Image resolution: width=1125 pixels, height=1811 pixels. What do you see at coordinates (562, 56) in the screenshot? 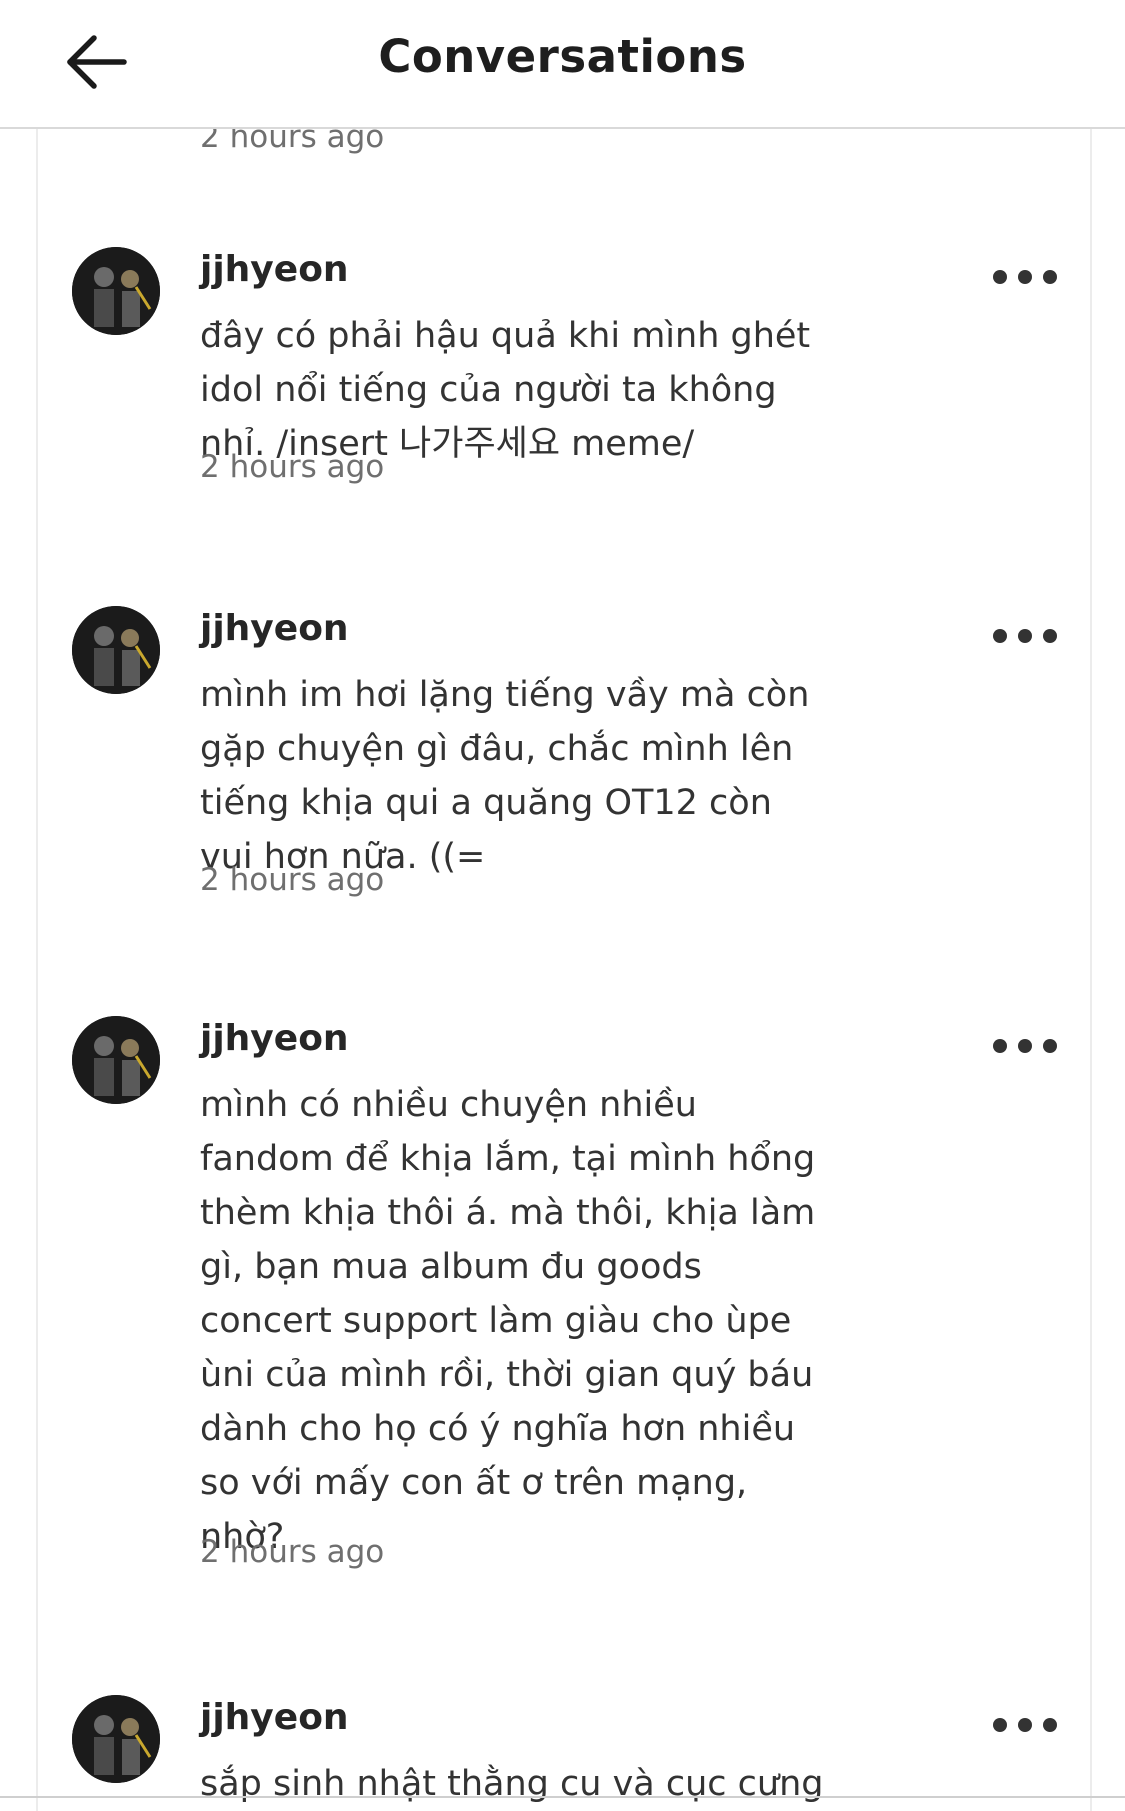
I see `page-title: Conversations` at bounding box center [562, 56].